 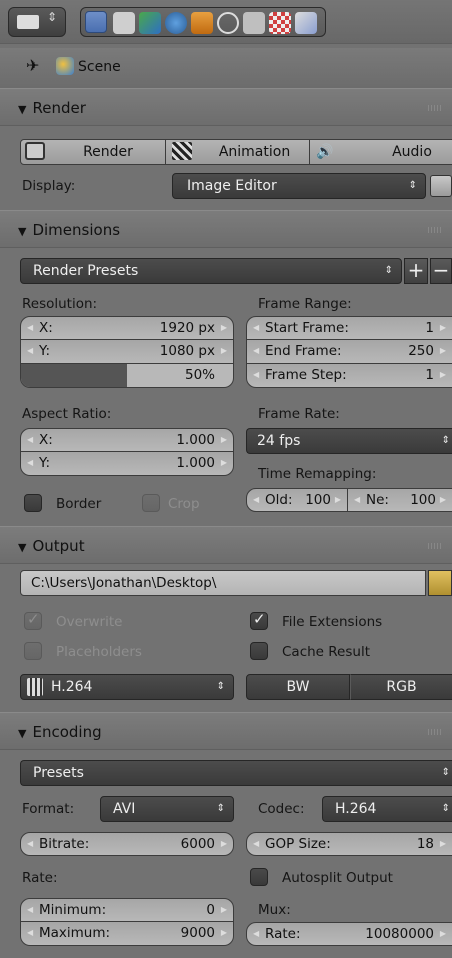 What do you see at coordinates (127, 687) in the screenshot?
I see `output-format-dropdown: H.264 ⇕` at bounding box center [127, 687].